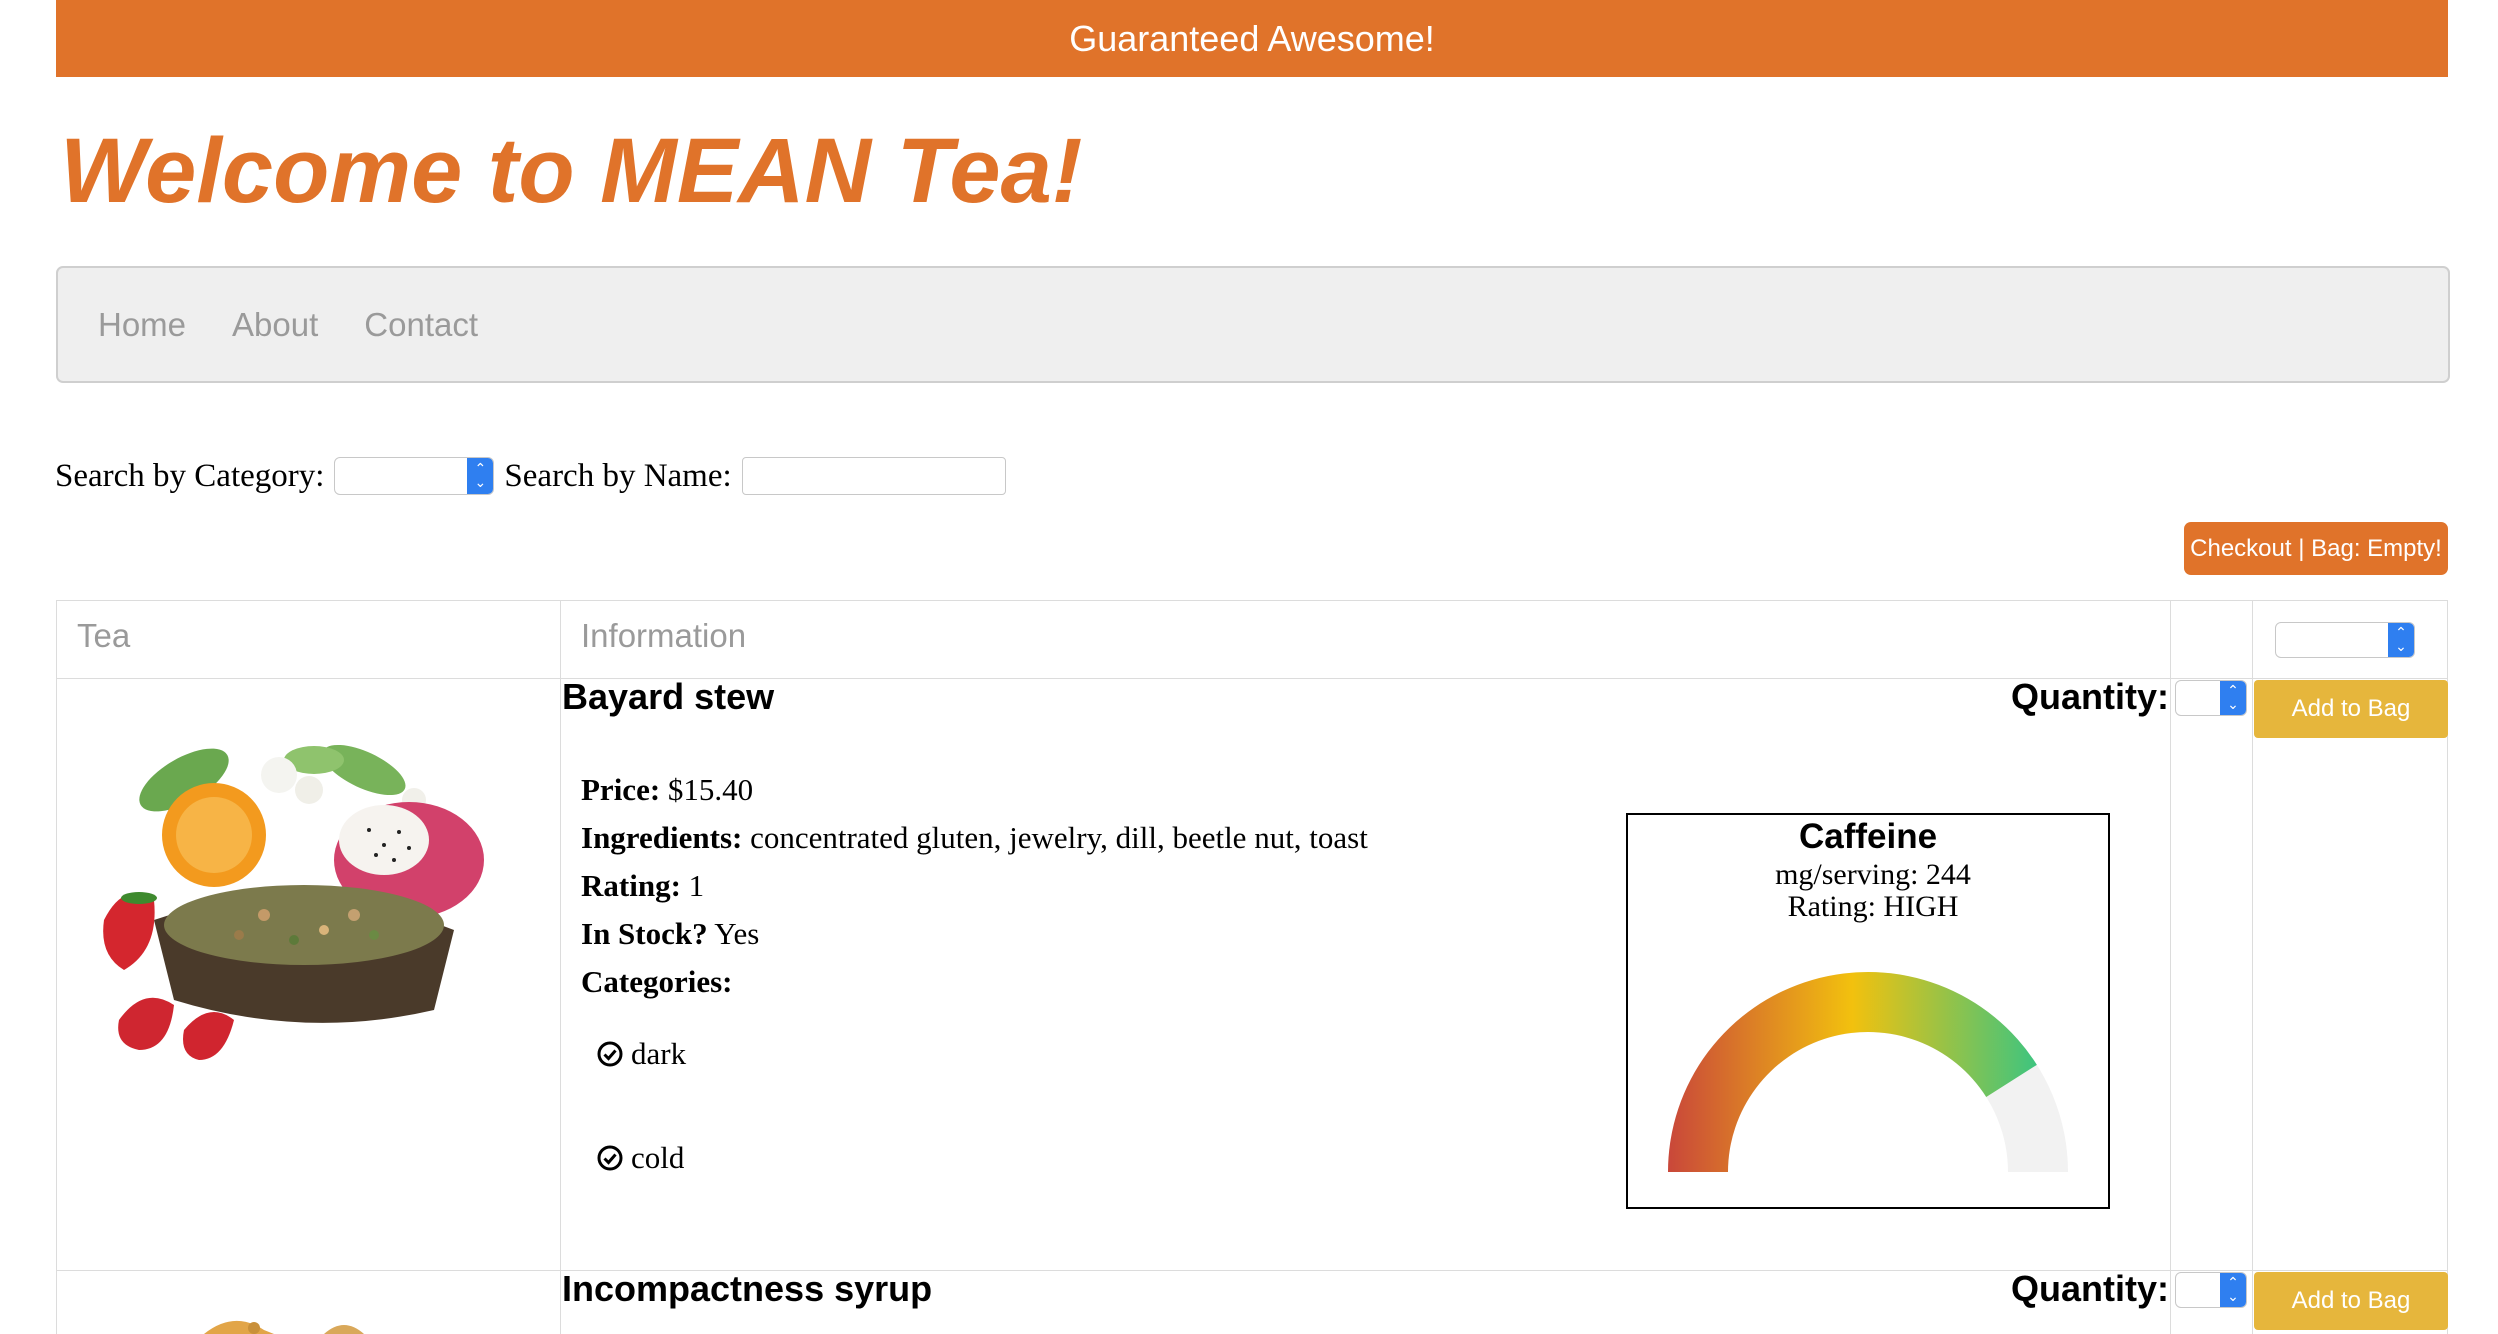 This screenshot has width=2498, height=1334. What do you see at coordinates (2345, 640) in the screenshot?
I see `sort-select: ⌃ ⌄` at bounding box center [2345, 640].